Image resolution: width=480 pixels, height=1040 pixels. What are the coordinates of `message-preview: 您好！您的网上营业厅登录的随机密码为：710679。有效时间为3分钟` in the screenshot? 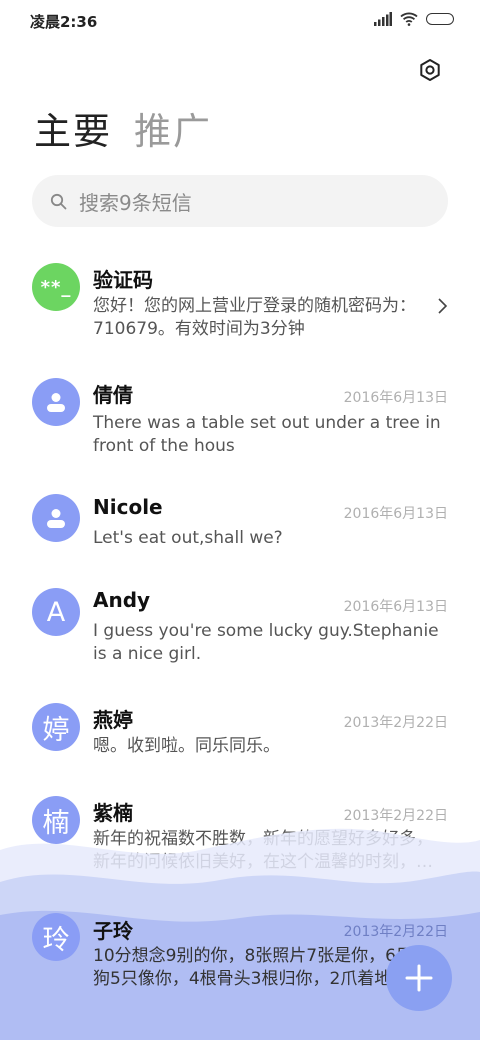 It's located at (254, 317).